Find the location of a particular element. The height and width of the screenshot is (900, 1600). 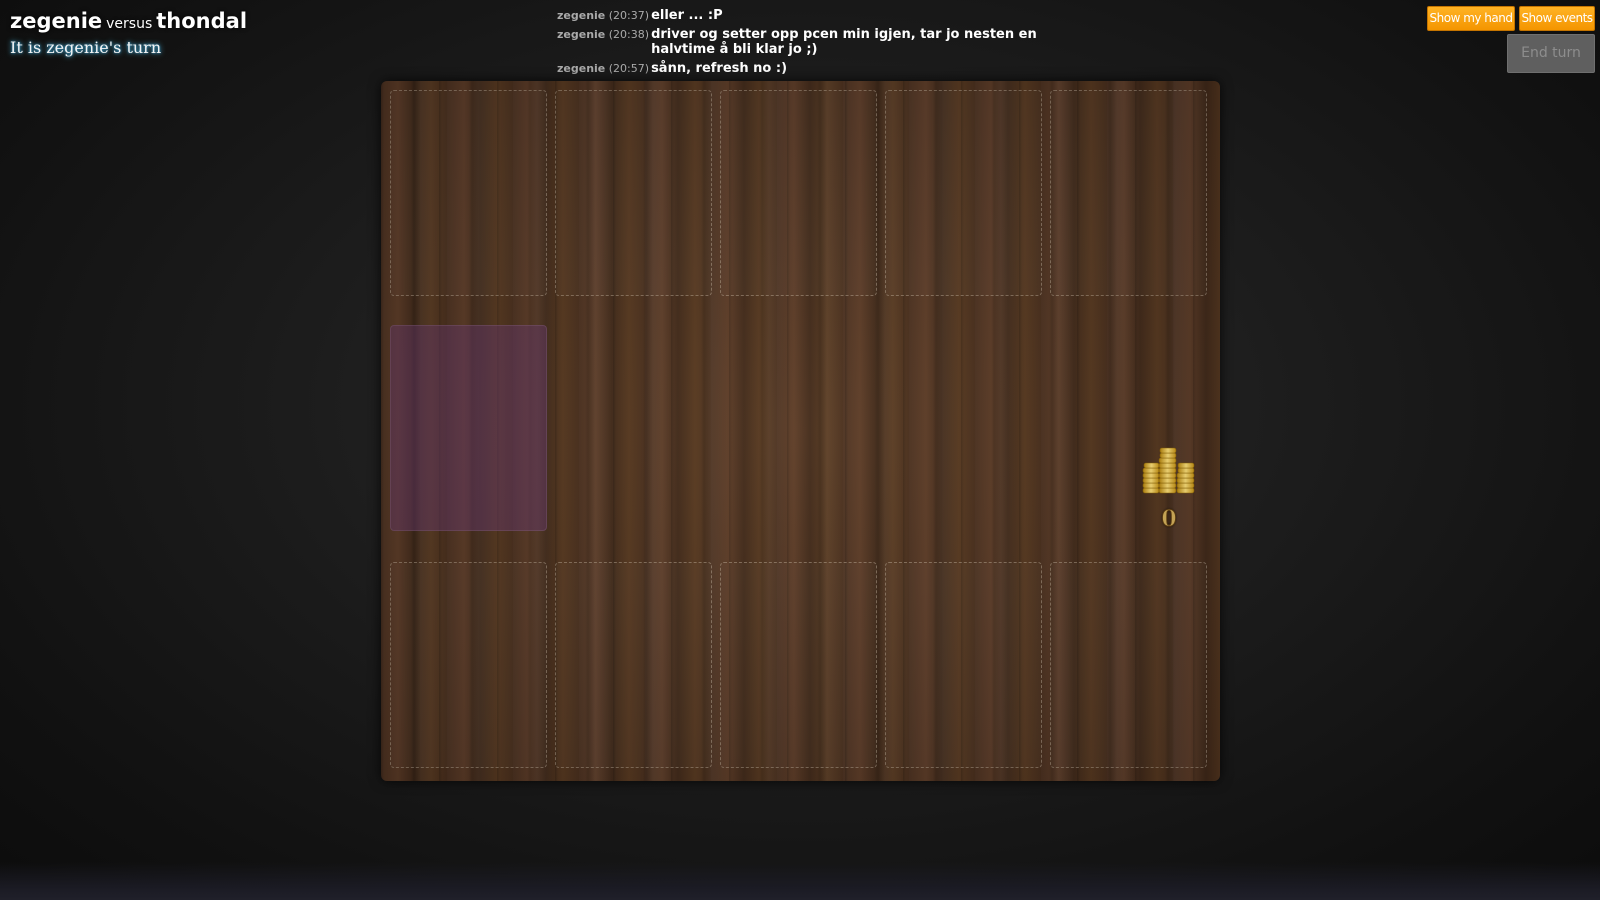

highlighted-card-slot is located at coordinates (468, 428).